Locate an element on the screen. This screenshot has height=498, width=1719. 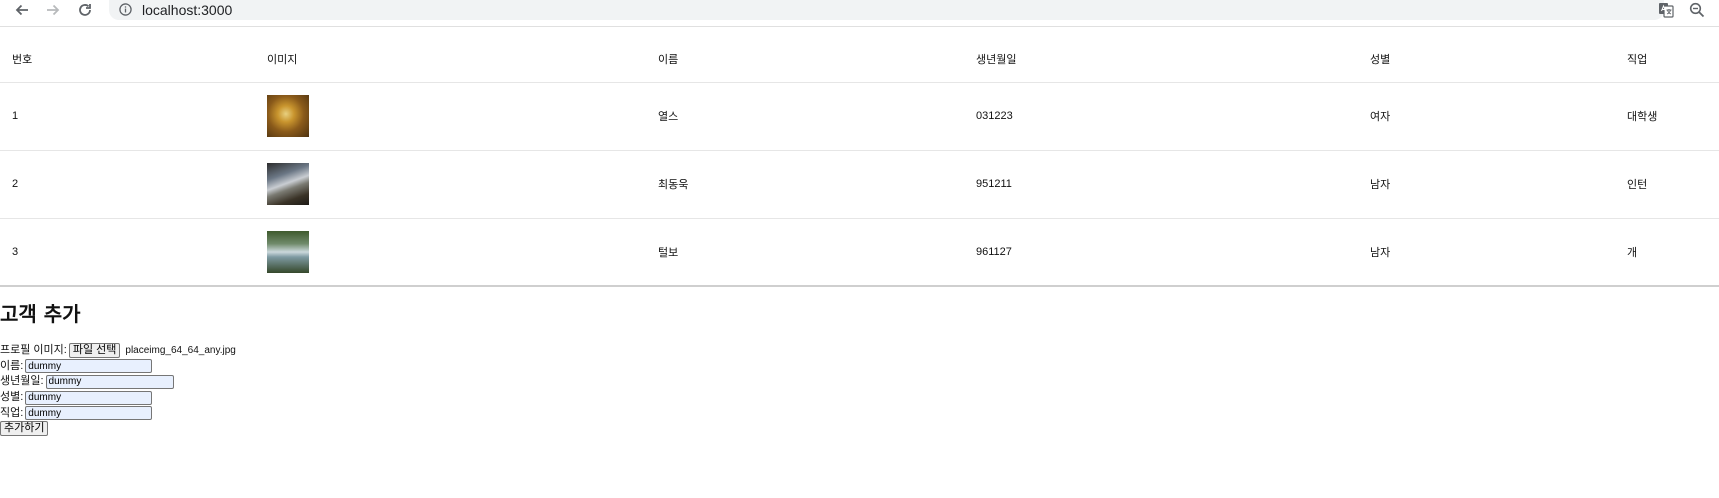
cell-name: 열스 is located at coordinates (805, 116).